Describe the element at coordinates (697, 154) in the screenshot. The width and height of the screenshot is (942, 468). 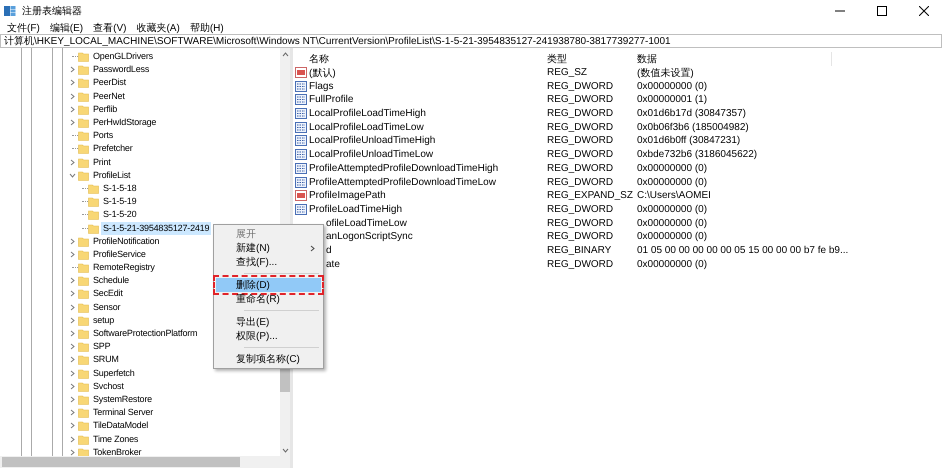
I see `value-data: 0xbde732b6 (3186045622)` at that location.